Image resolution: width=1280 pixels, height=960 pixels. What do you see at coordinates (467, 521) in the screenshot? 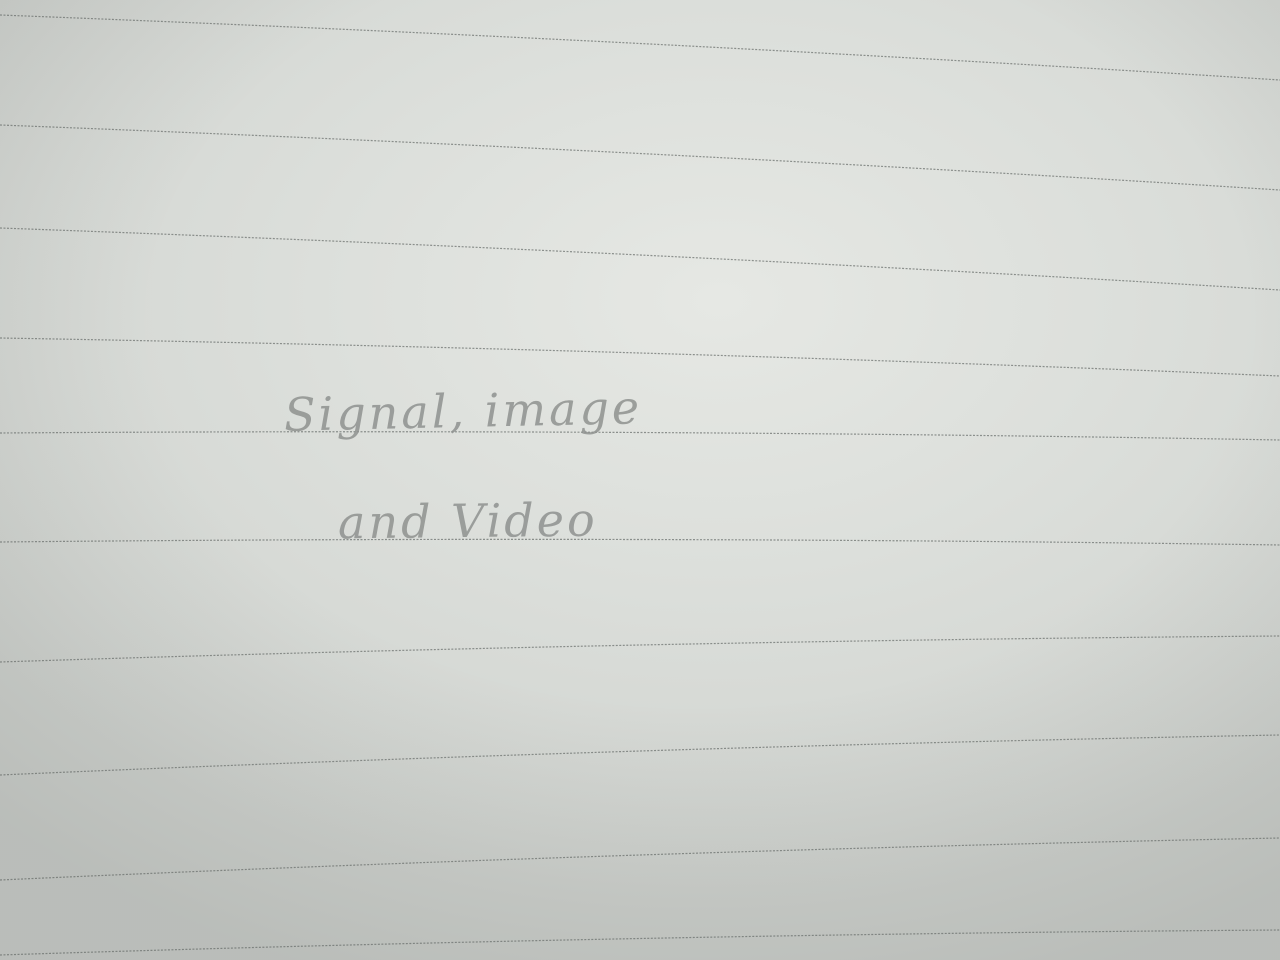
I see `handwritten-line-2: and Video` at bounding box center [467, 521].